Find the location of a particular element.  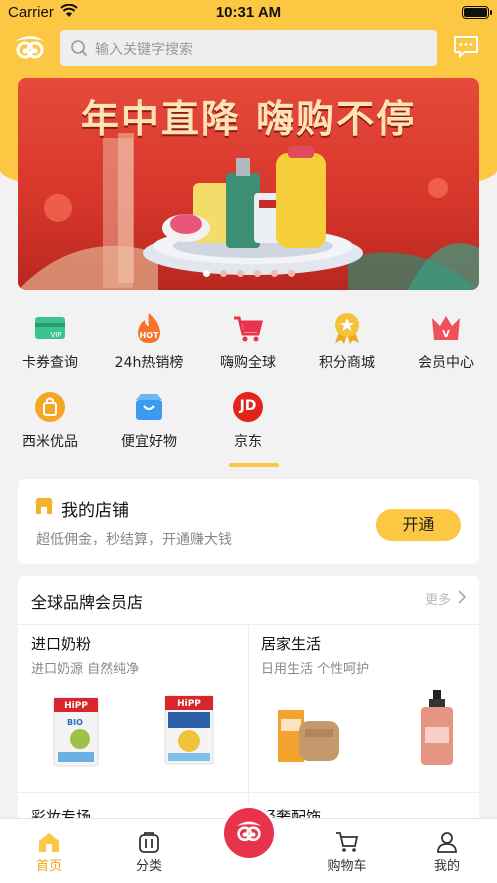

tab-cart: 购物车 is located at coordinates (347, 851).